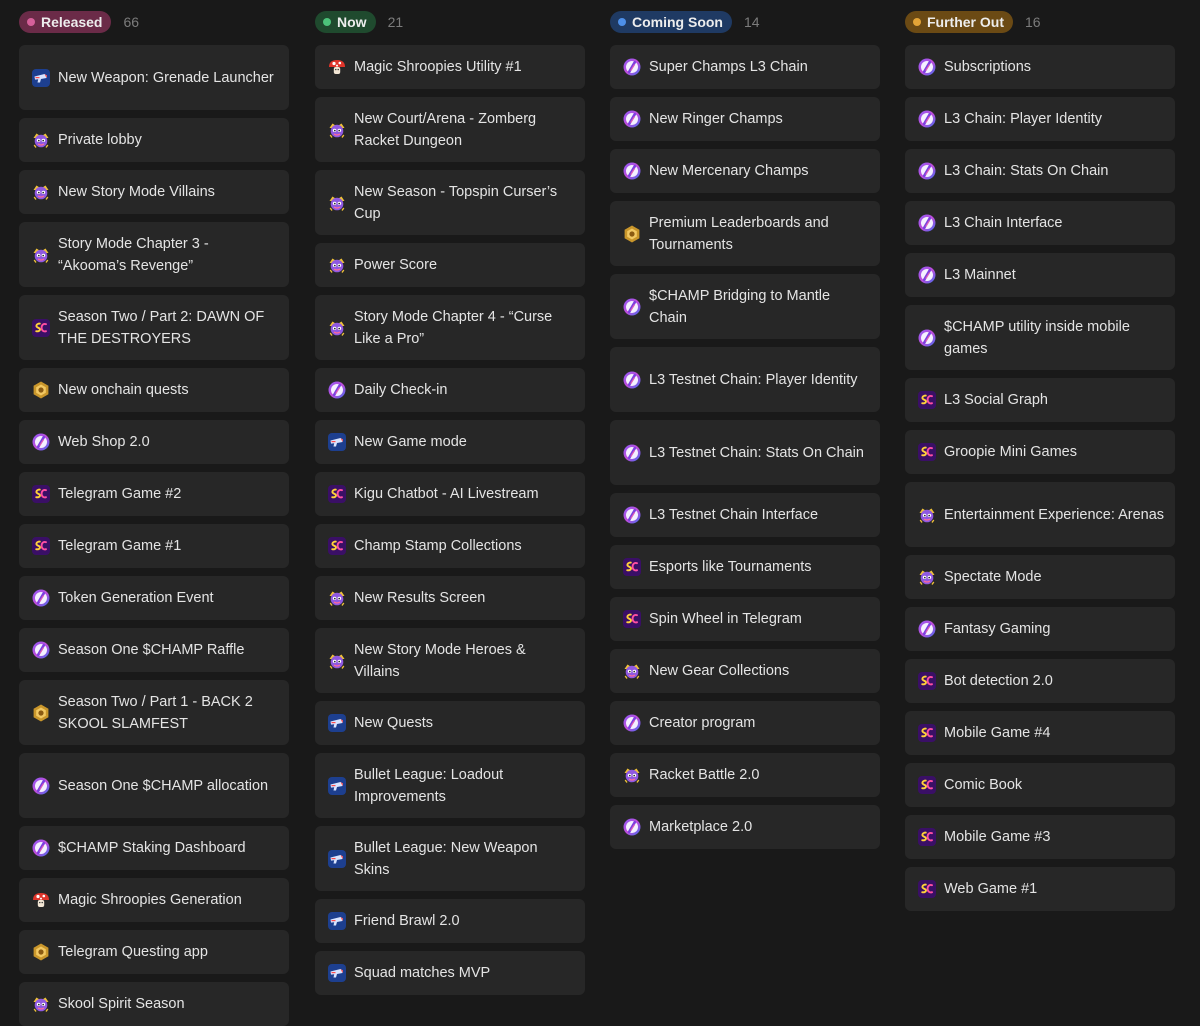  Describe the element at coordinates (996, 400) in the screenshot. I see `card-title: L3 Social Graph` at that location.